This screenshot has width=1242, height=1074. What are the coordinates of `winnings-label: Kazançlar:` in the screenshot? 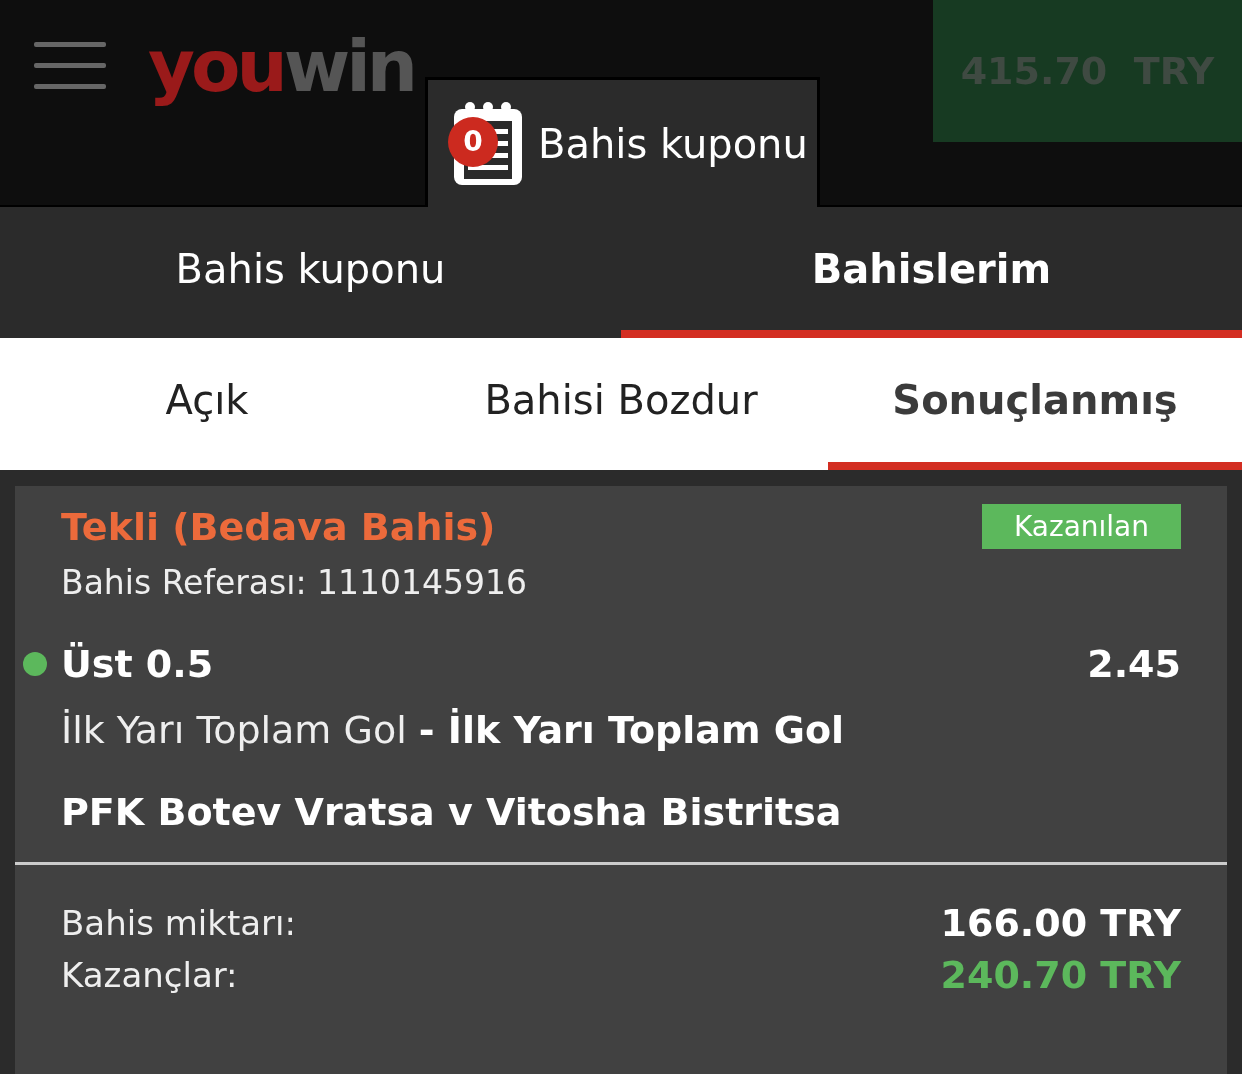 It's located at (149, 975).